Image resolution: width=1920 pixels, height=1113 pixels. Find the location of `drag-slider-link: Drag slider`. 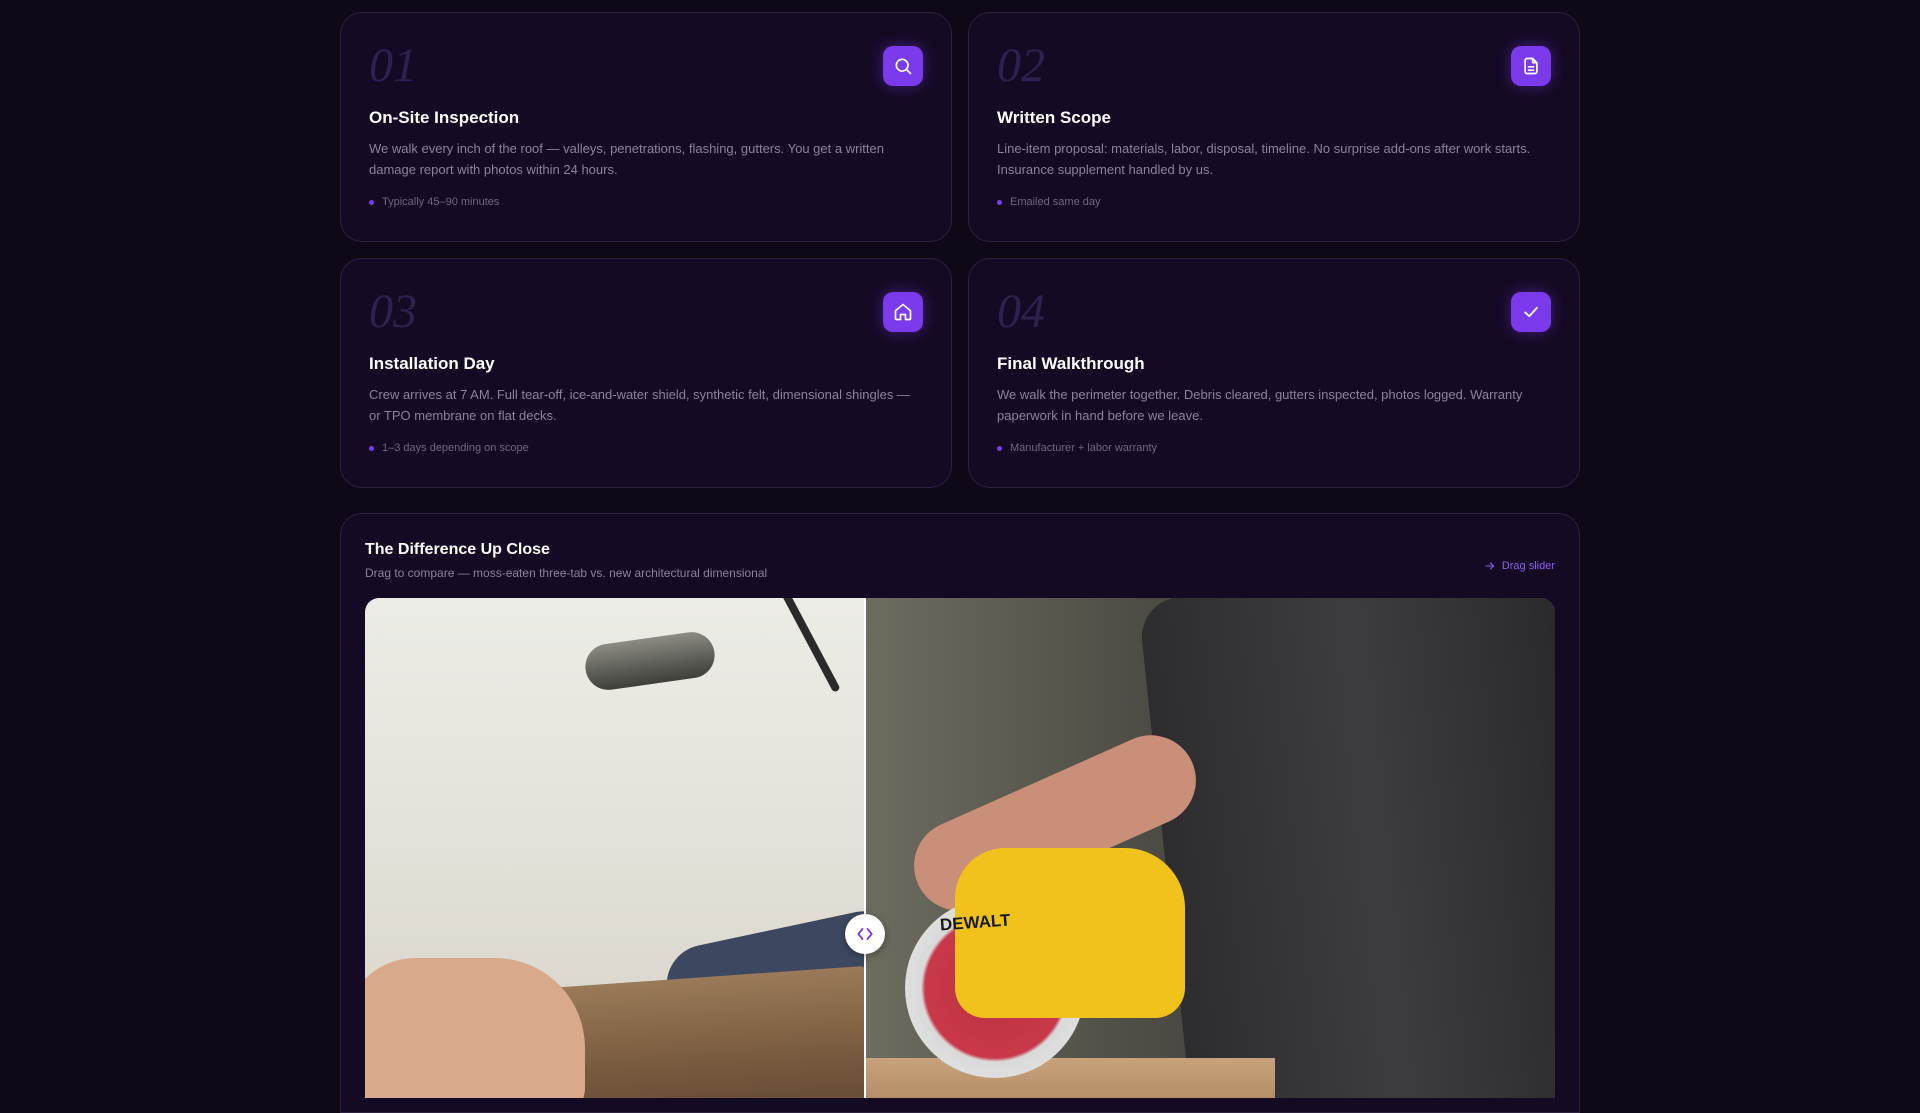

drag-slider-link: Drag slider is located at coordinates (1519, 566).